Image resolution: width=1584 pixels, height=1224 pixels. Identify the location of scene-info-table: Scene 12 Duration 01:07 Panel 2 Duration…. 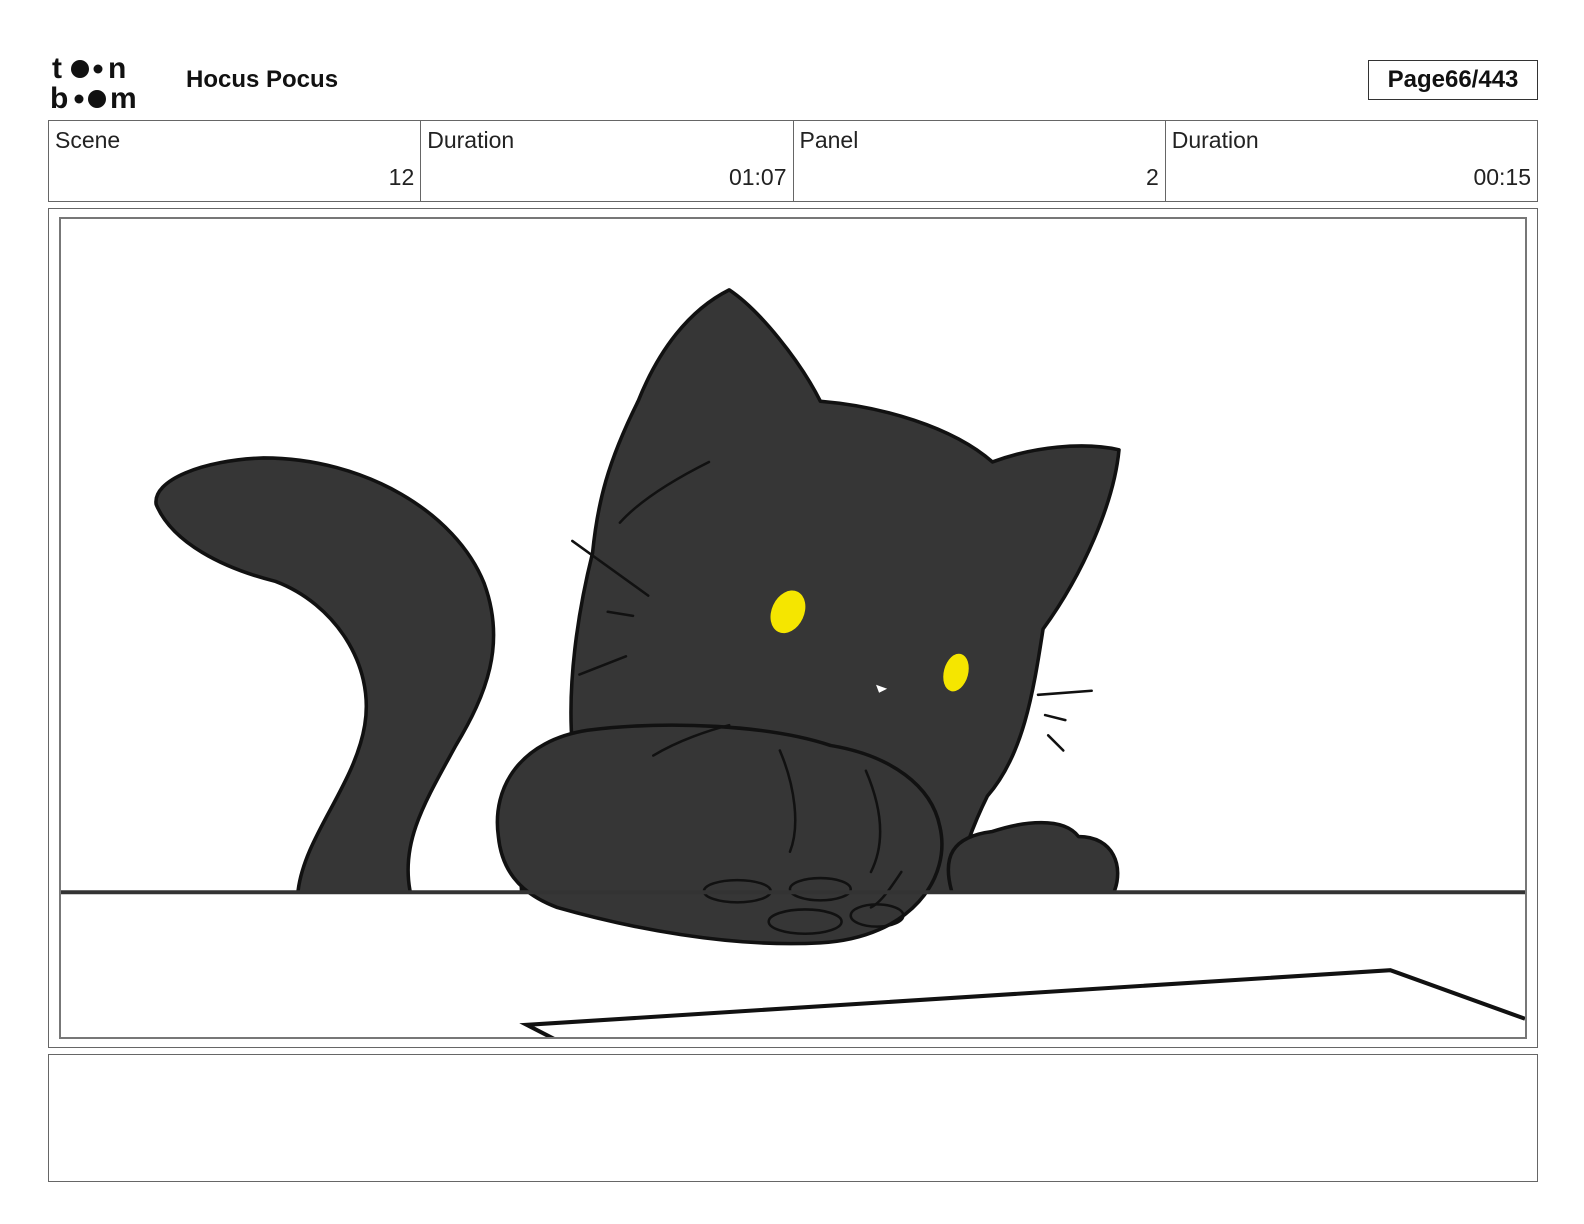
(793, 161).